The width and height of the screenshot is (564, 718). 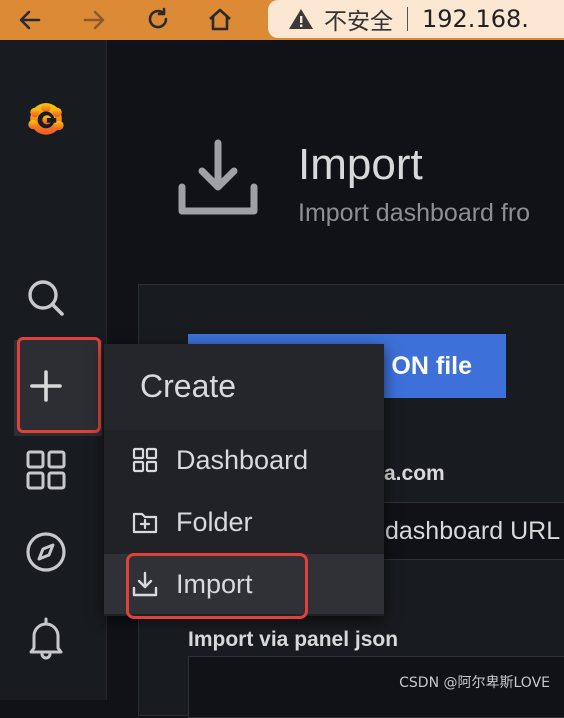 I want to click on watermark: CSDN @阿尔卑斯LOVE, so click(x=474, y=683).